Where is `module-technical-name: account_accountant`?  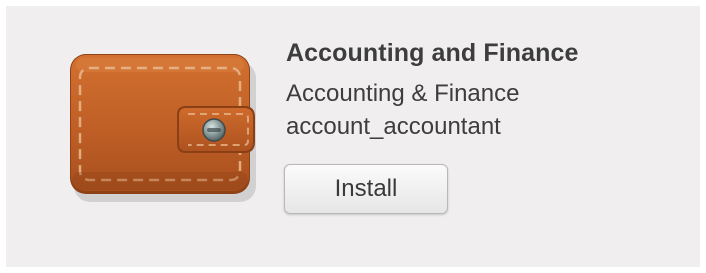 module-technical-name: account_accountant is located at coordinates (393, 126).